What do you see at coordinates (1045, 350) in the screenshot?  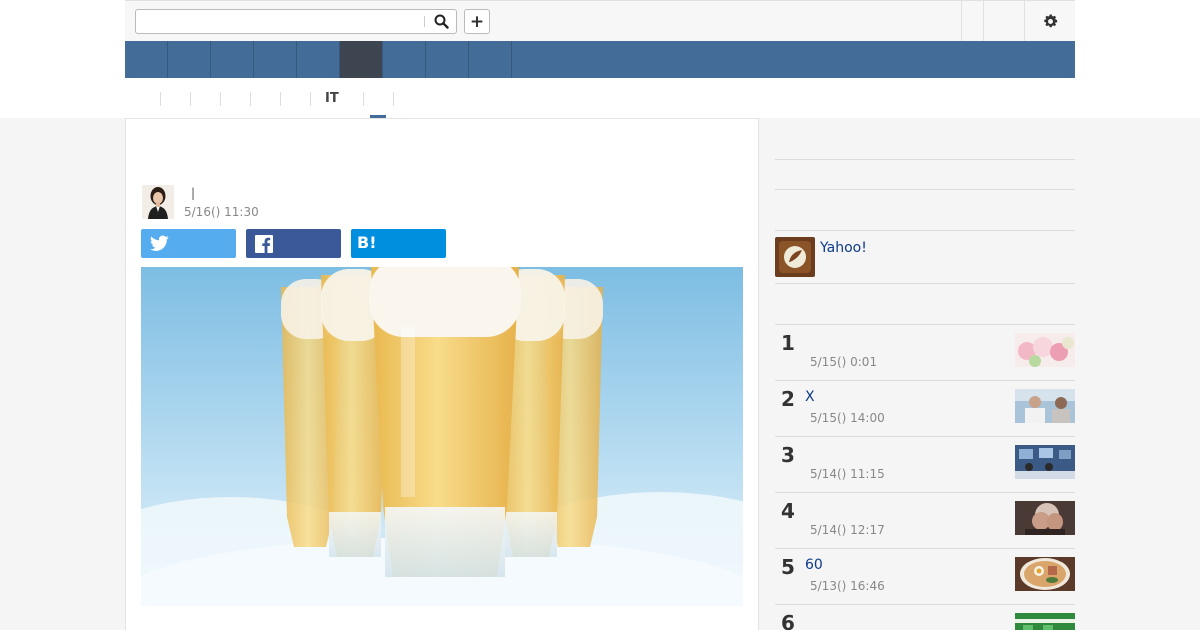 I see `rank-thumbnail-flowers` at bounding box center [1045, 350].